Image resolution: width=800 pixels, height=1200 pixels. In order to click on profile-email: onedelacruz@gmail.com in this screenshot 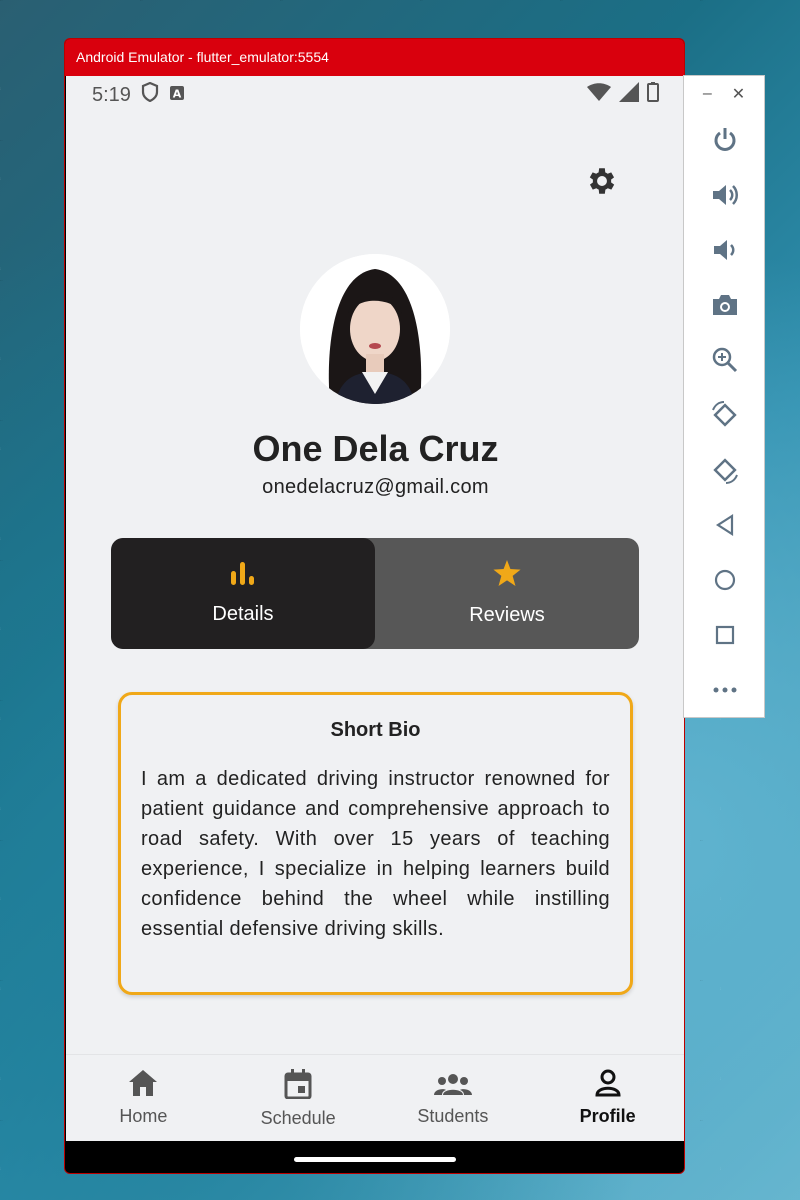, I will do `click(375, 487)`.